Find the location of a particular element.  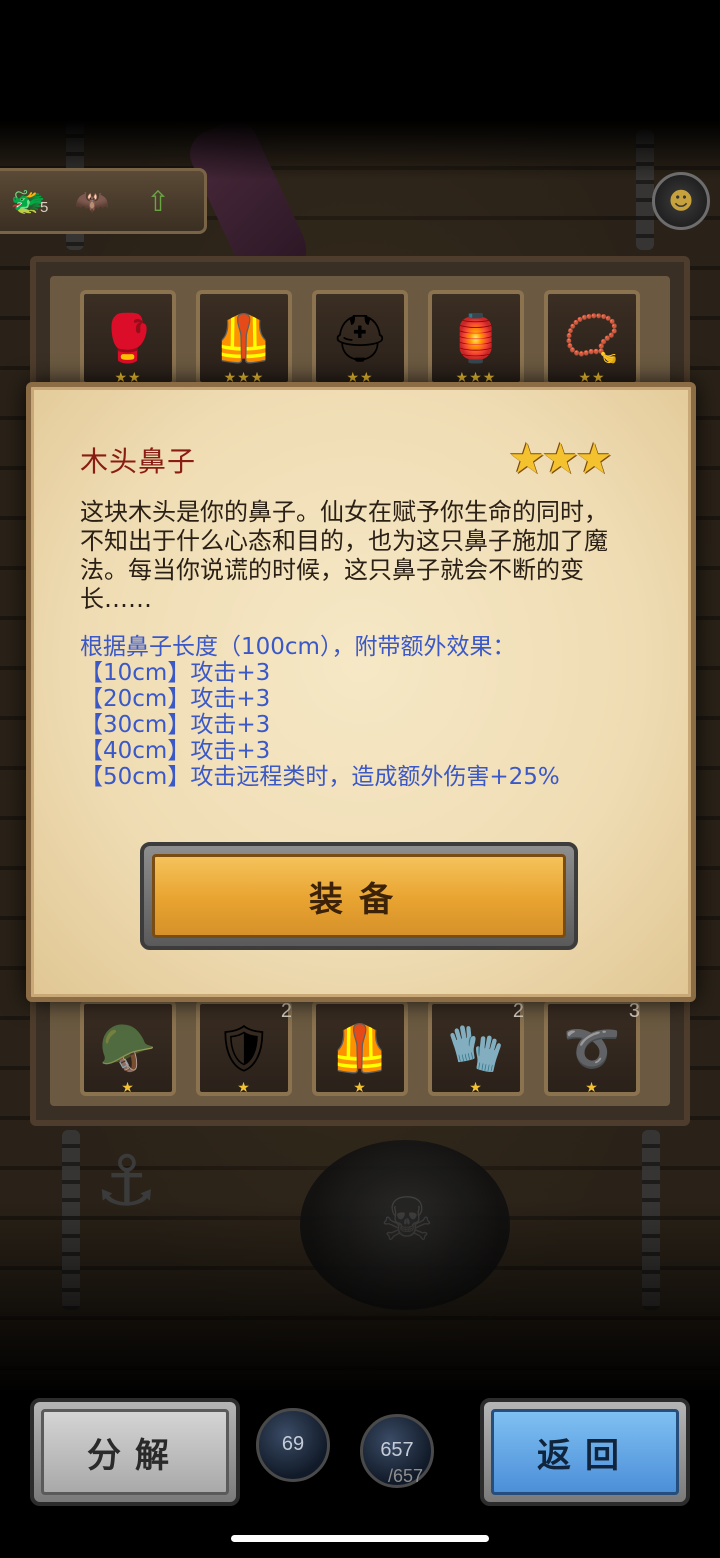

effect-line: 【40cm】攻击+3 is located at coordinates (175, 751).